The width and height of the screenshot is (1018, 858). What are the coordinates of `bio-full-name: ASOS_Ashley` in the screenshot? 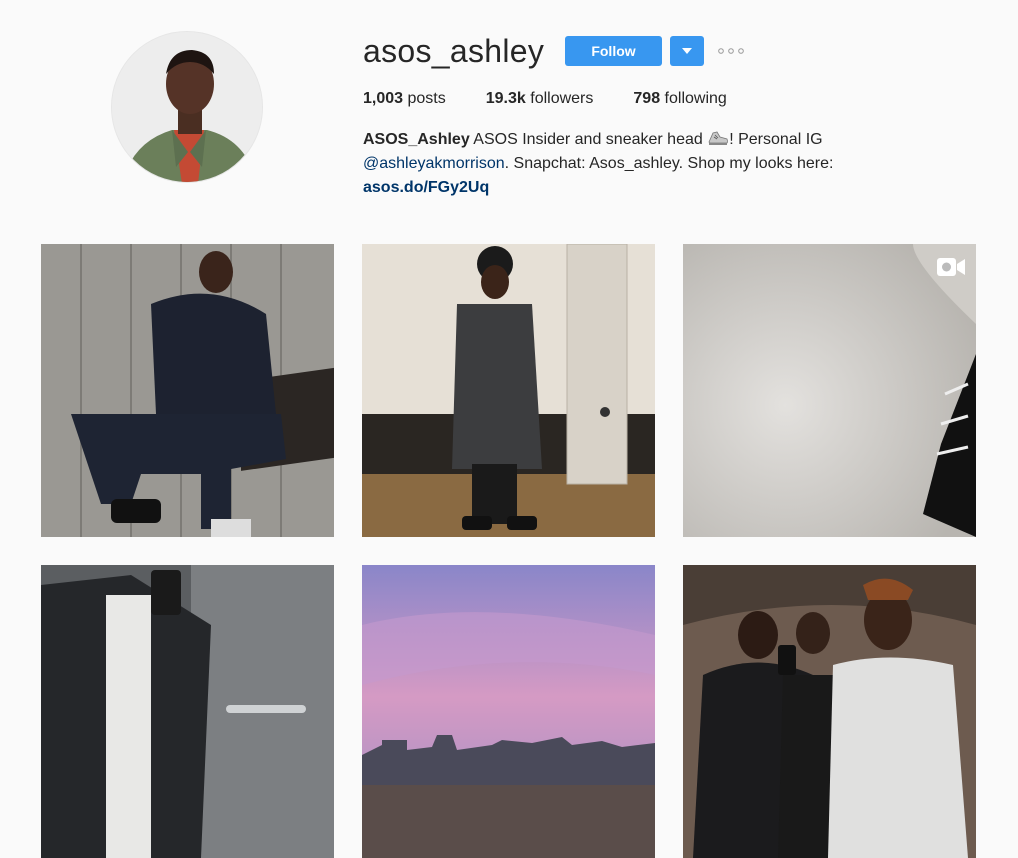 It's located at (416, 139).